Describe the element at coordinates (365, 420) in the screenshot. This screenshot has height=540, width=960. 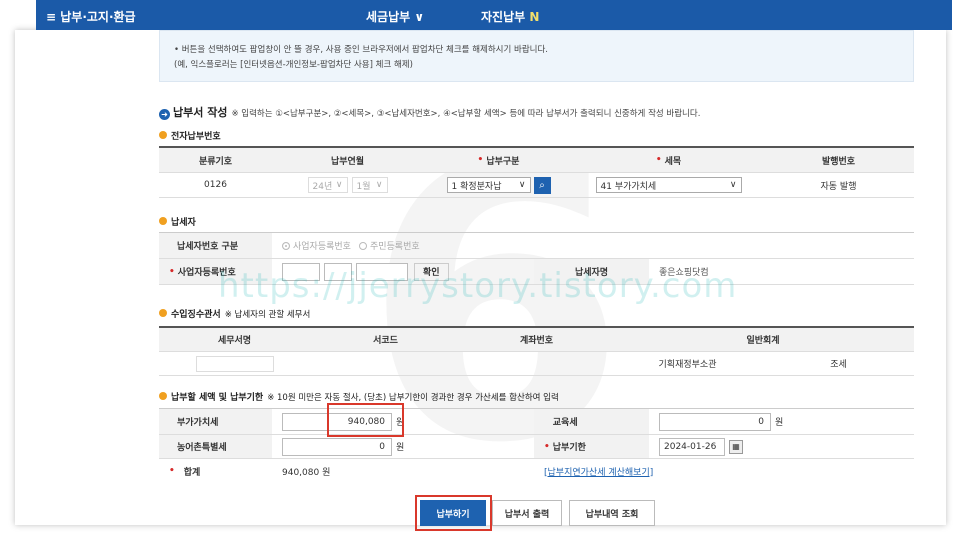
I see `vat-highlight-box` at that location.